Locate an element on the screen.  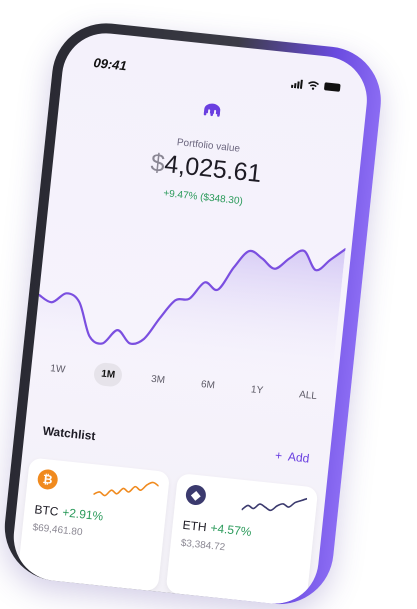
range-6m: 6M is located at coordinates (208, 385).